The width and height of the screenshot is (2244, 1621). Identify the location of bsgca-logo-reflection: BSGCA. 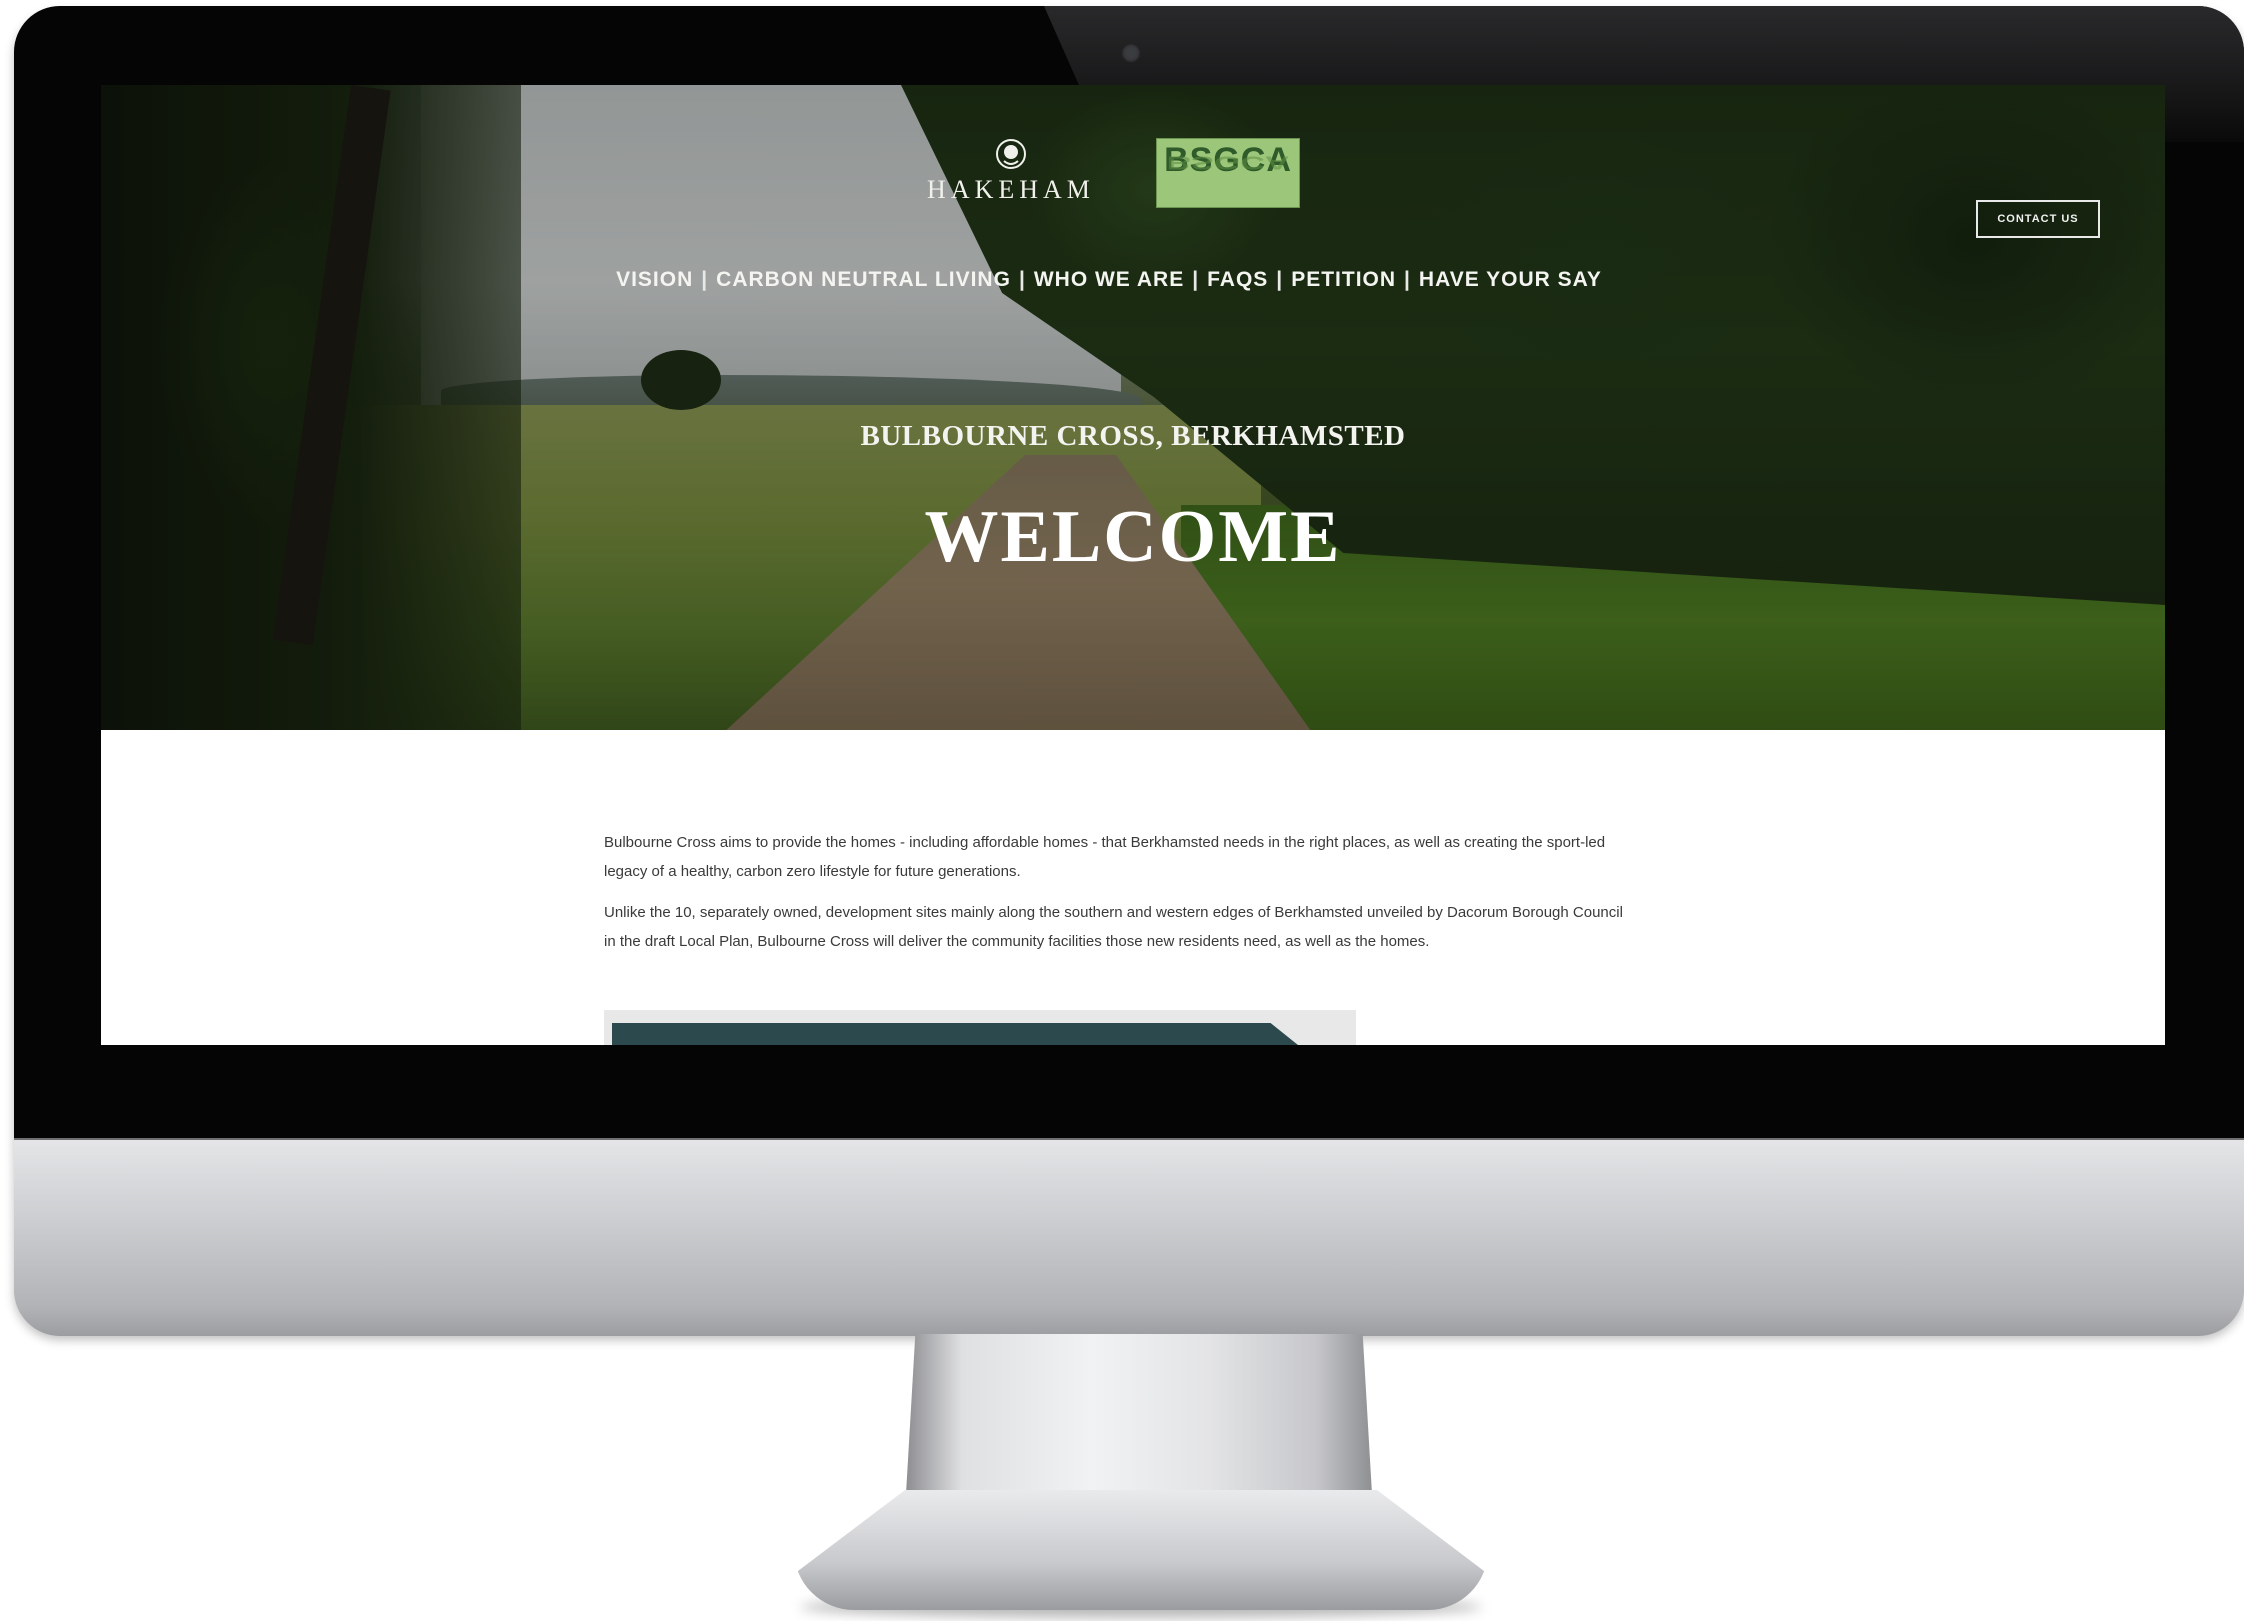
(1228, 162).